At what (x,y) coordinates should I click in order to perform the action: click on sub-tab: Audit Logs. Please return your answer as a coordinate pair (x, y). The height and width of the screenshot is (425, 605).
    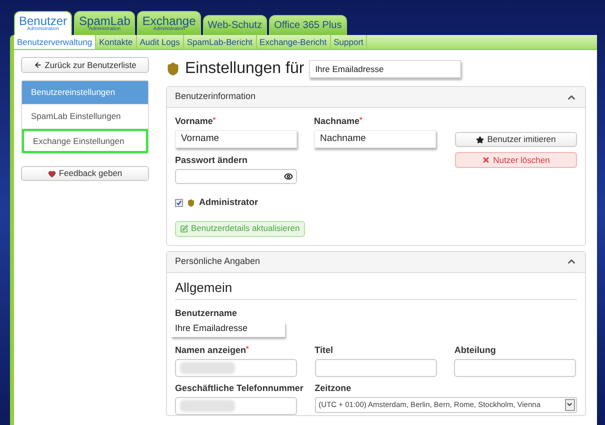
    Looking at the image, I should click on (160, 42).